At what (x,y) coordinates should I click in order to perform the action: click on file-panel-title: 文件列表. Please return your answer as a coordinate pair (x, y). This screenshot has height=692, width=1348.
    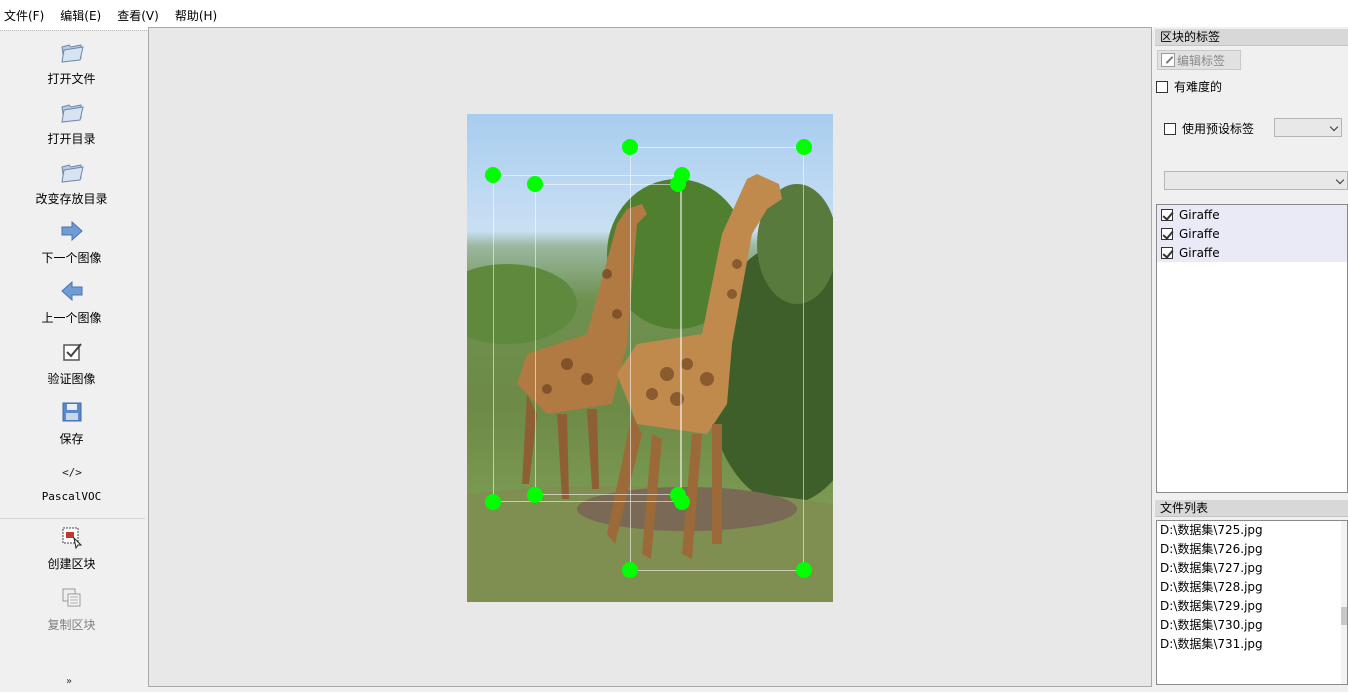
    Looking at the image, I should click on (1251, 508).